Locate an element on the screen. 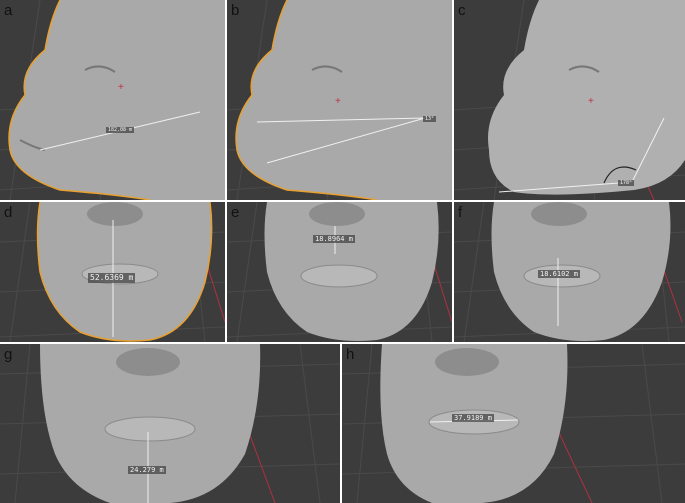  measurement-label-f: 18.6102 m is located at coordinates (559, 274).